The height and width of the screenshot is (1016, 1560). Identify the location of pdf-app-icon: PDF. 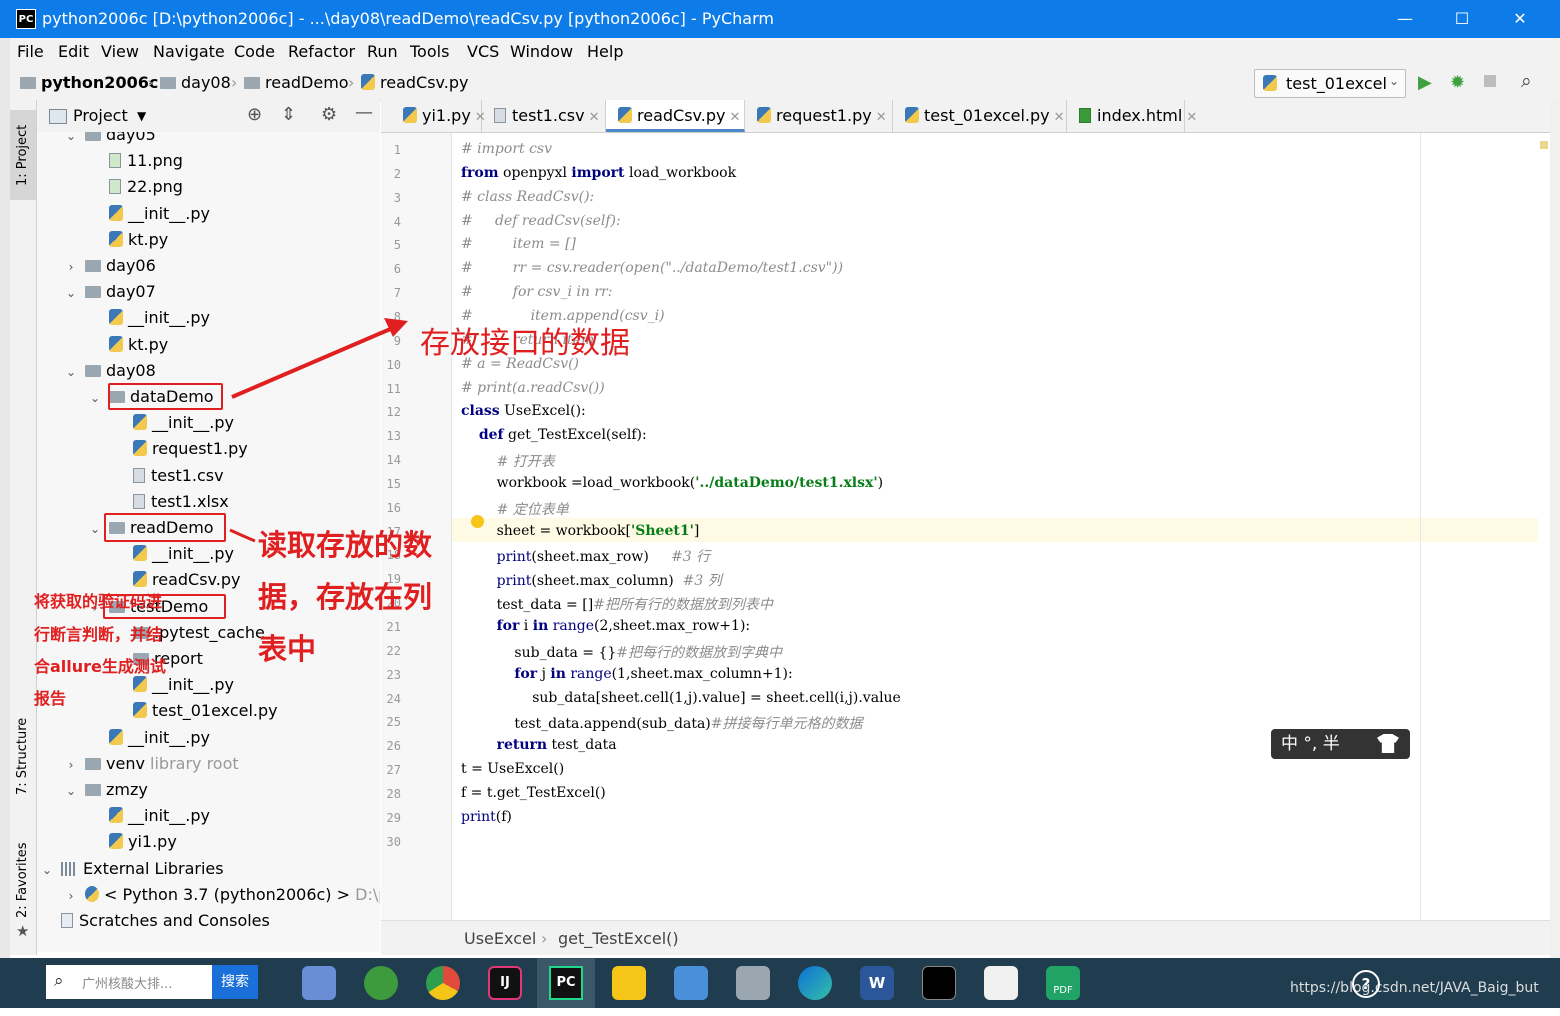
(1063, 983).